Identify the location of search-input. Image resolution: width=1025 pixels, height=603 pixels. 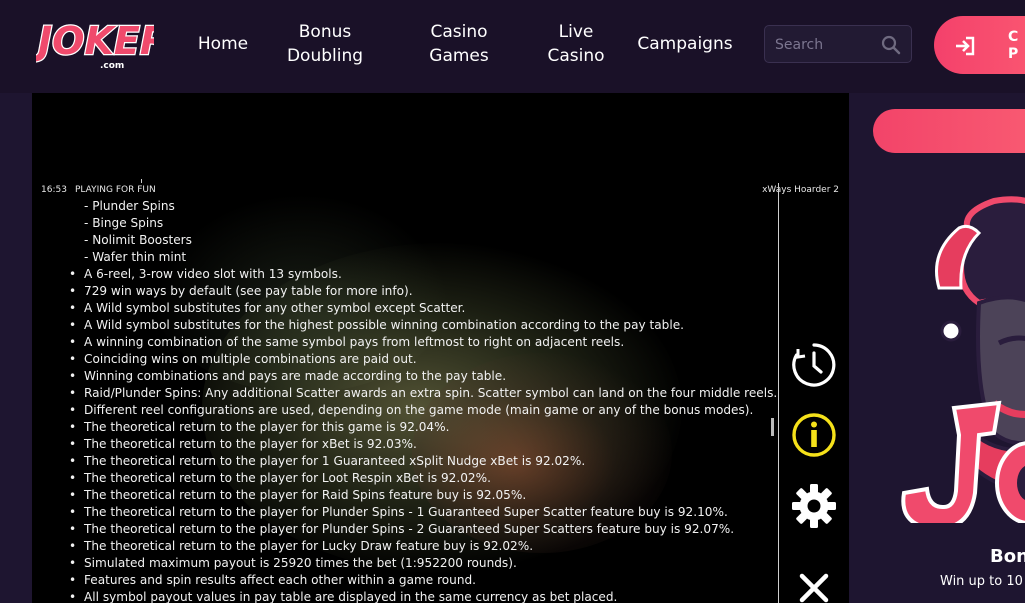
(827, 45).